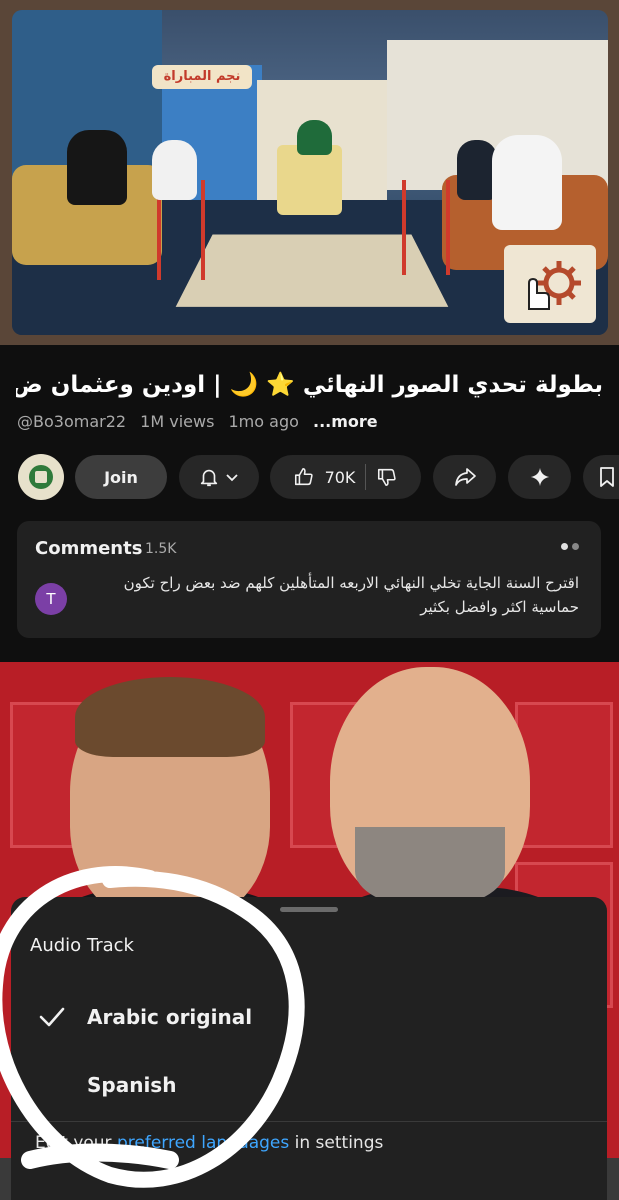 Image resolution: width=619 pixels, height=1200 pixels. I want to click on sheet-title: Audio Track, so click(82, 945).